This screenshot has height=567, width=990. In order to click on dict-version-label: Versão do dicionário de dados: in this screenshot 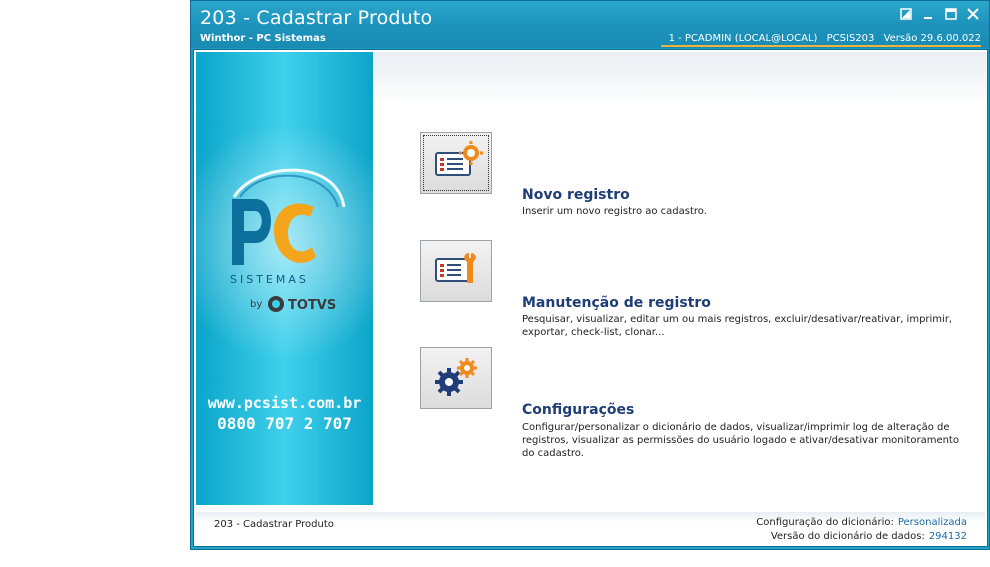, I will do `click(847, 536)`.